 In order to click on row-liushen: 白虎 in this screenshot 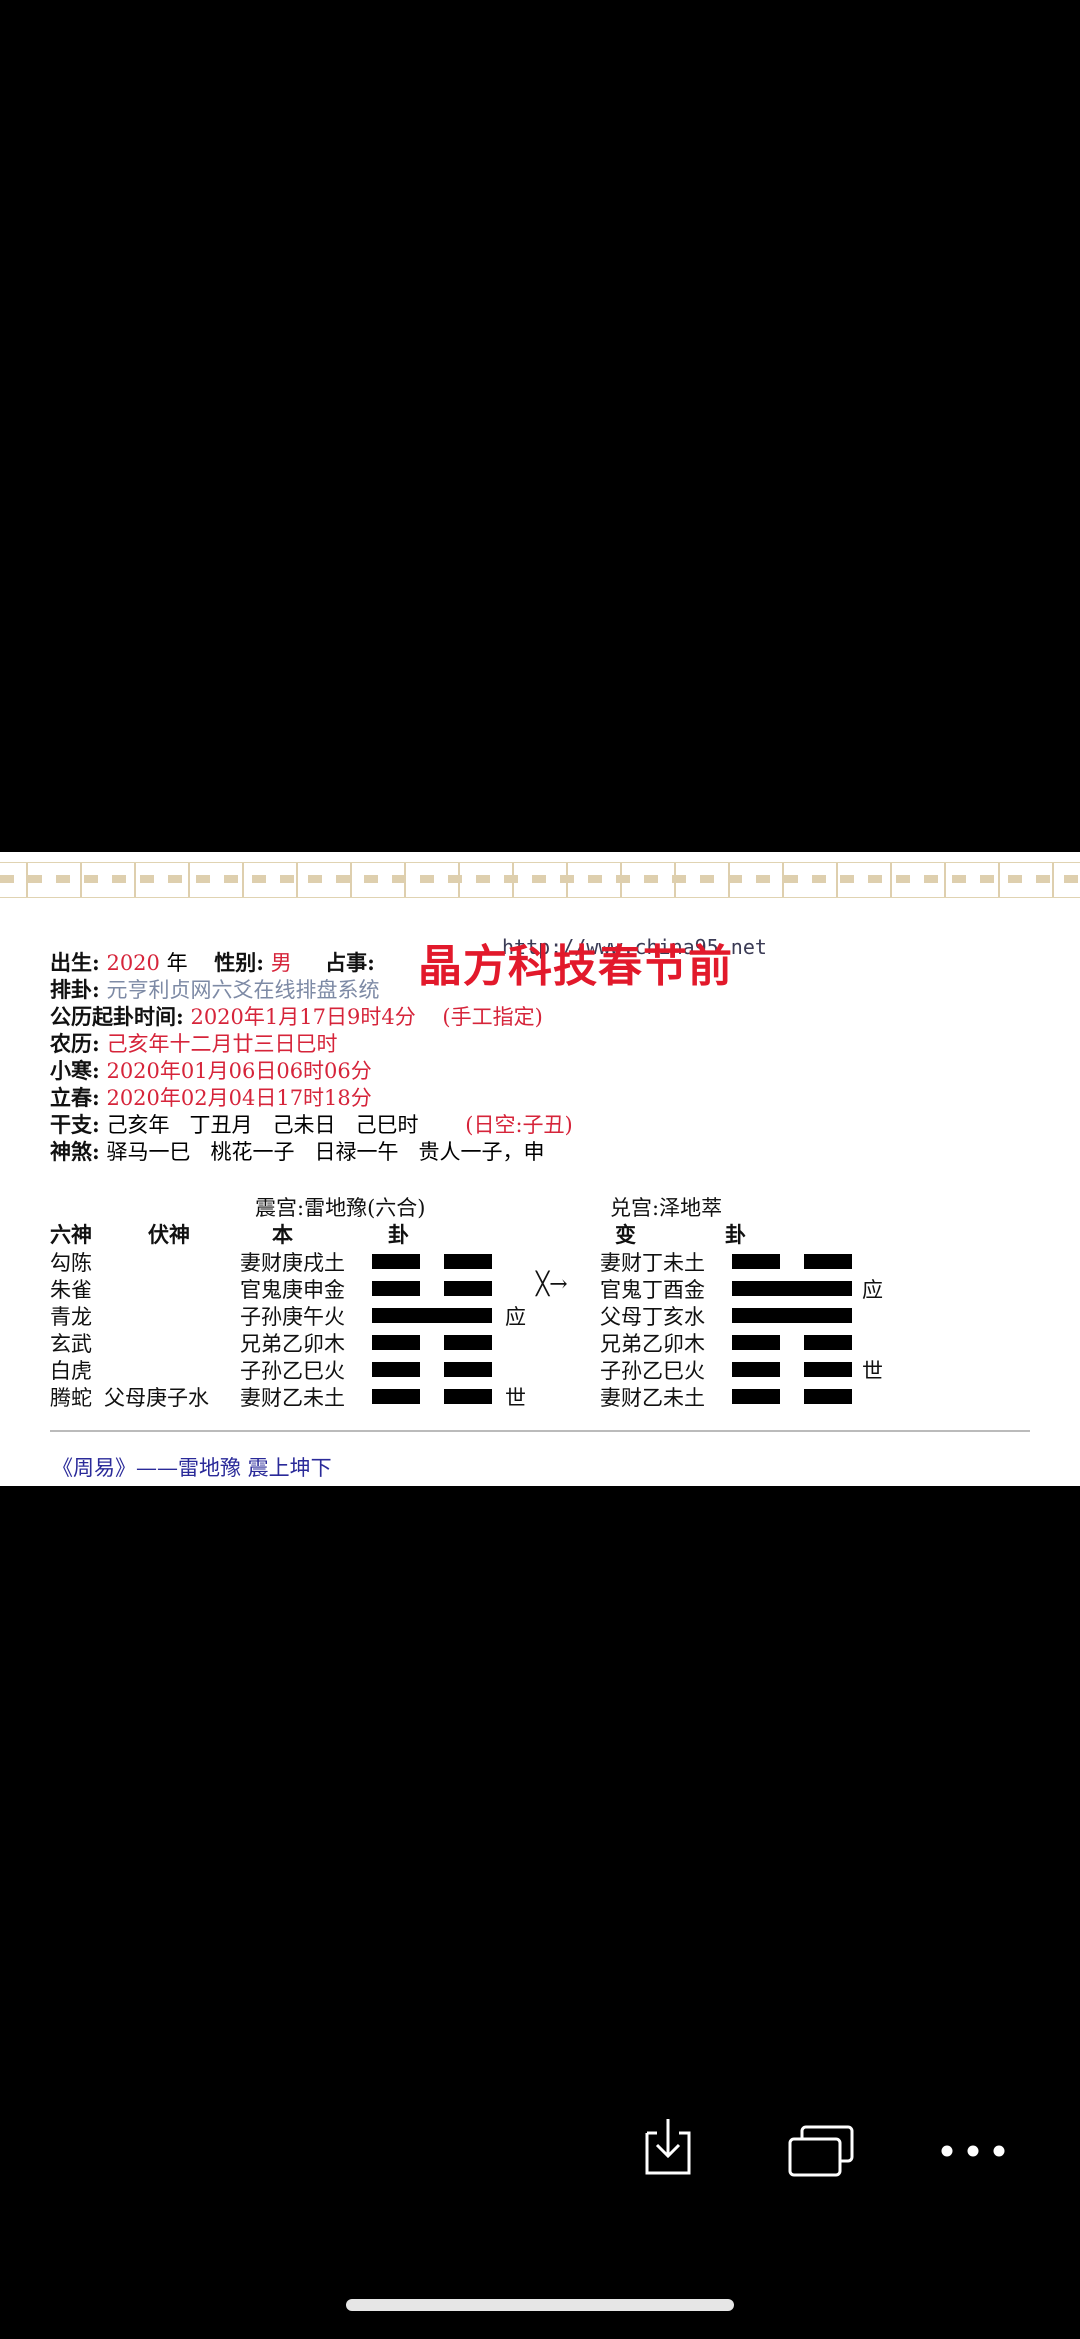, I will do `click(71, 1371)`.